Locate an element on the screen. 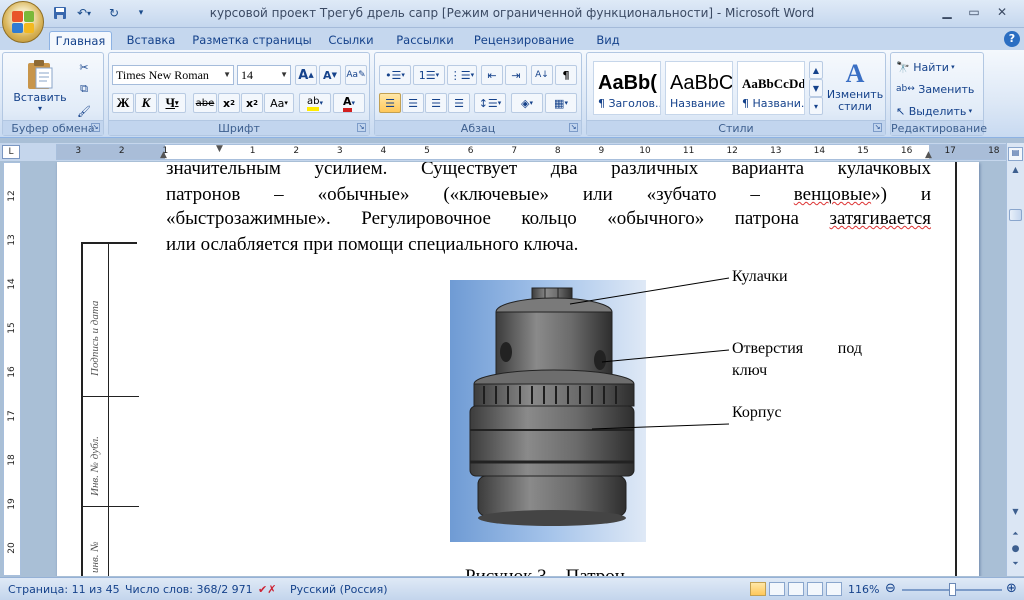 The width and height of the screenshot is (1024, 600). callout-jaws: Кулачки is located at coordinates (760, 276).